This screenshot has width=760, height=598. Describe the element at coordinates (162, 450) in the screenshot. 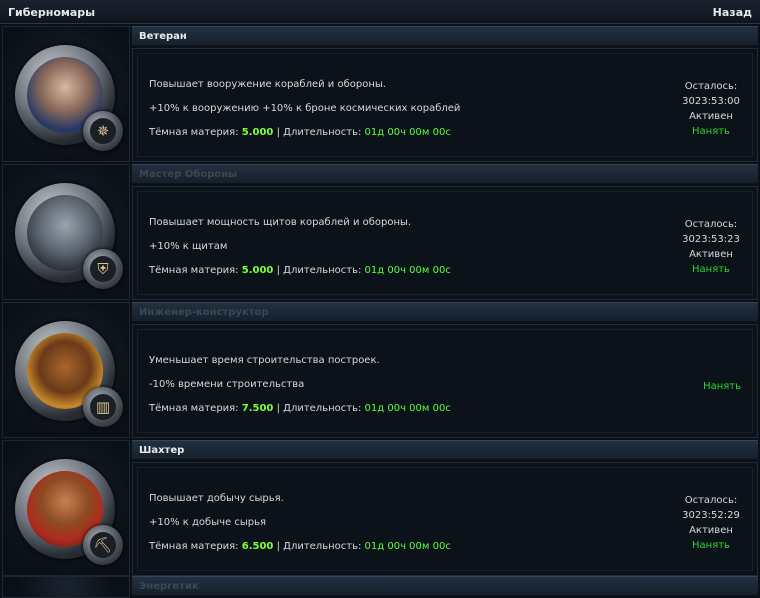

I see `officer-name: Шахтер` at that location.